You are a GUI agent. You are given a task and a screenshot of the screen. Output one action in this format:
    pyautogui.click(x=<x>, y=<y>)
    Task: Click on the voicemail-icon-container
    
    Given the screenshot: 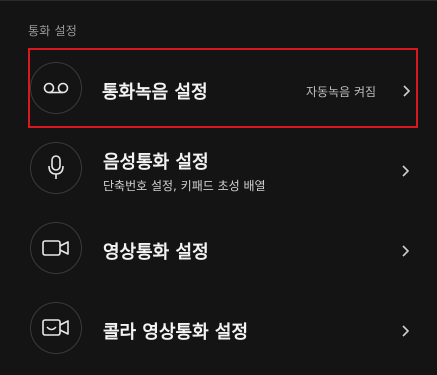 What is the action you would take?
    pyautogui.click(x=56, y=88)
    